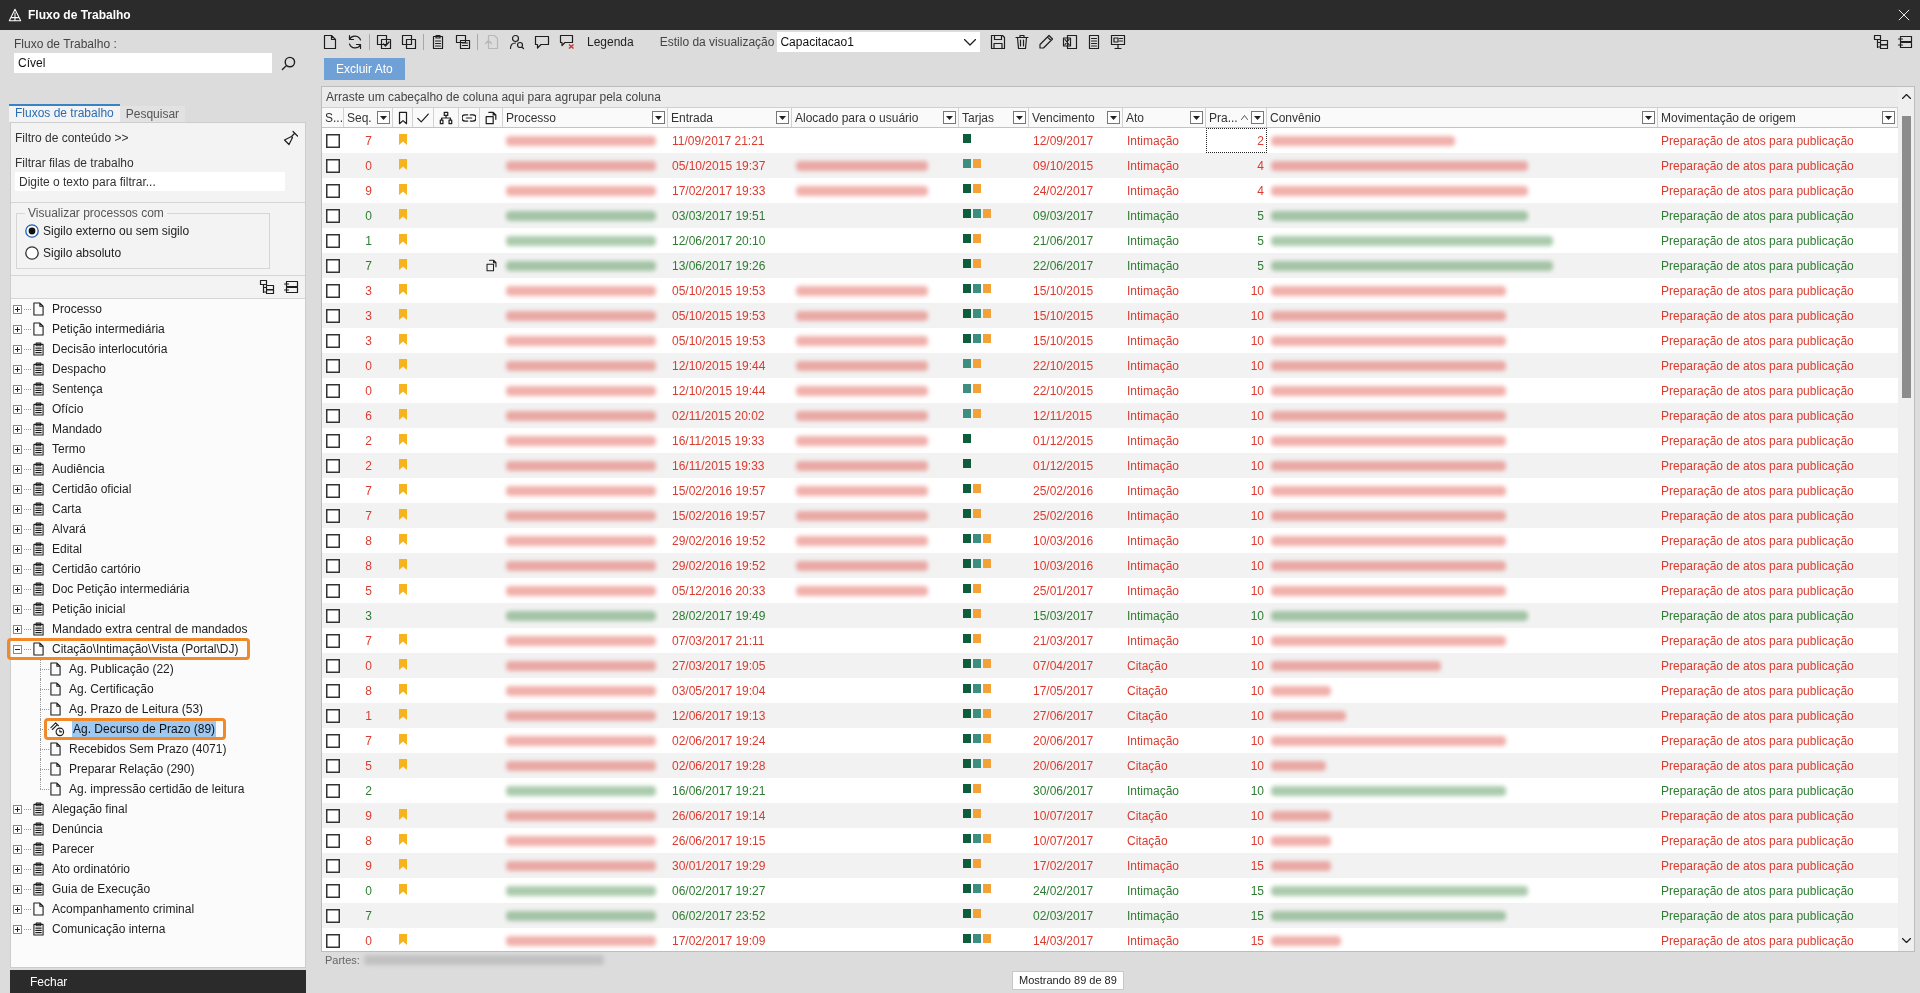 Image resolution: width=1920 pixels, height=993 pixels. What do you see at coordinates (288, 63) in the screenshot?
I see `search-icon` at bounding box center [288, 63].